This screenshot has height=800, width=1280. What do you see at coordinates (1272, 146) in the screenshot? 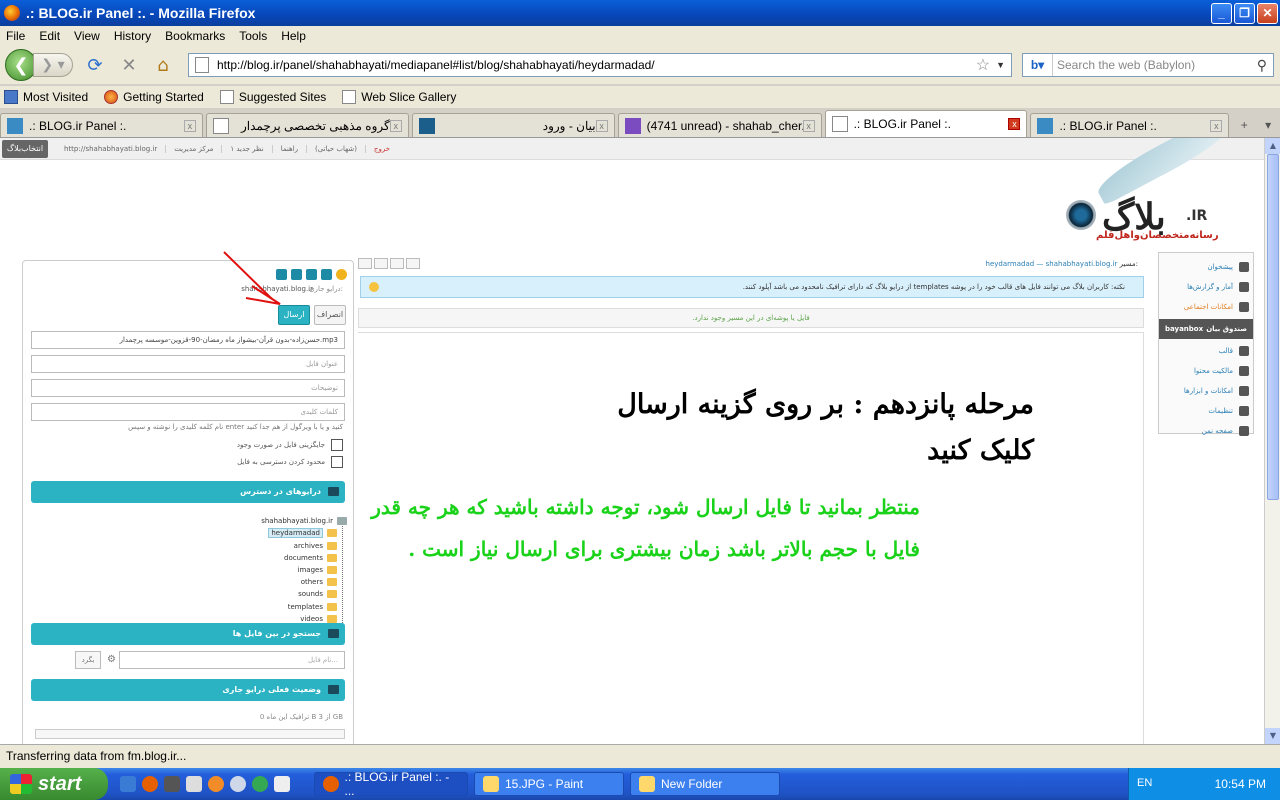
I see `scroll-up-icon: ▲` at bounding box center [1272, 146].